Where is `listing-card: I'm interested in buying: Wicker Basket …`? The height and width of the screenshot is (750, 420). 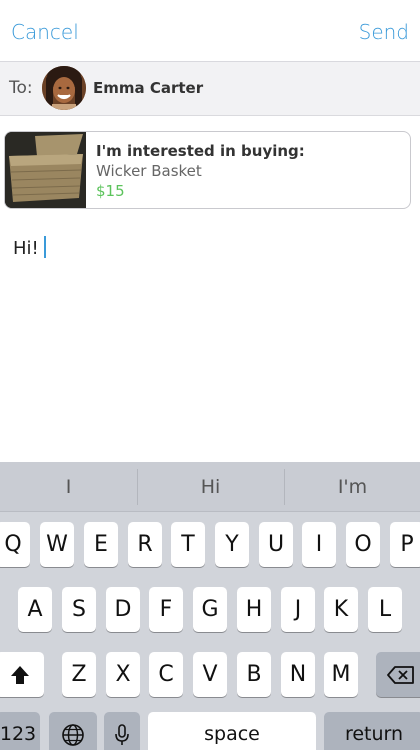 listing-card: I'm interested in buying: Wicker Basket … is located at coordinates (207, 170).